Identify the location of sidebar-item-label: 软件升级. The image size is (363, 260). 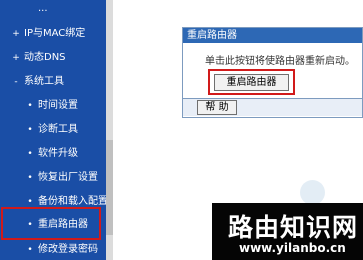
(58, 153).